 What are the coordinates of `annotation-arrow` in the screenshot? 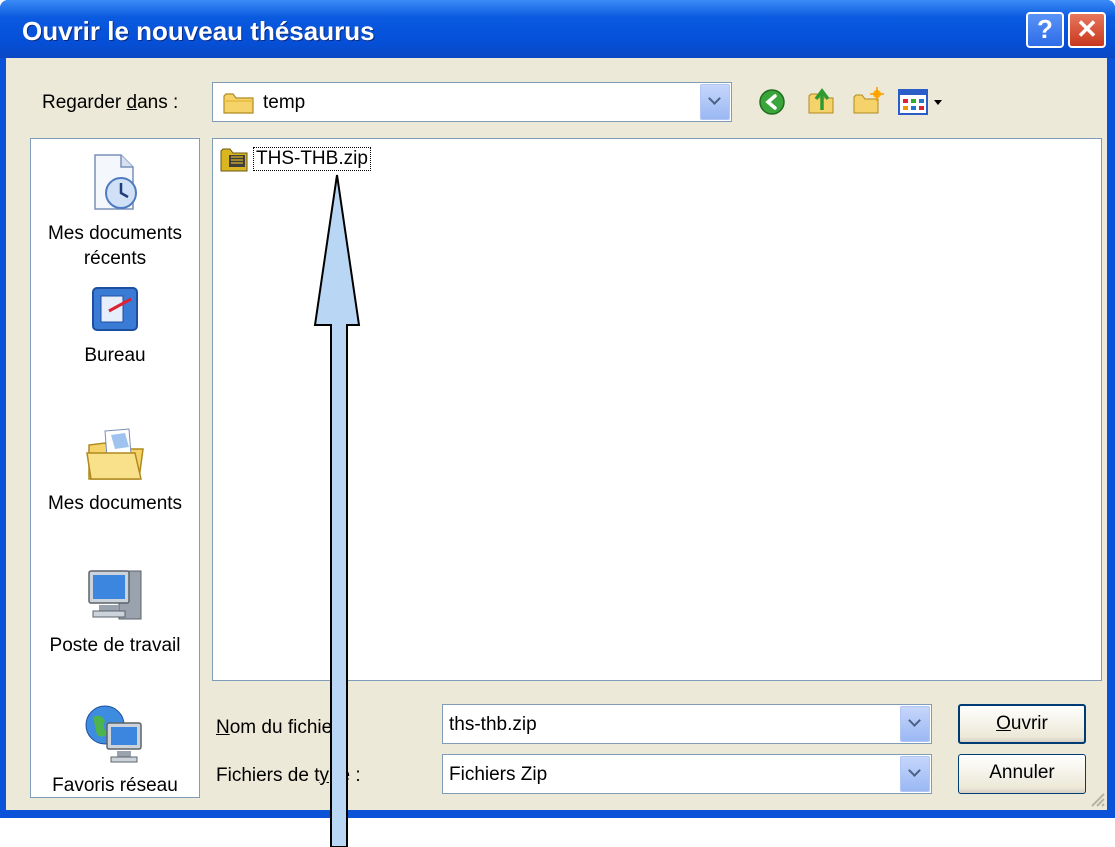 It's located at (337, 510).